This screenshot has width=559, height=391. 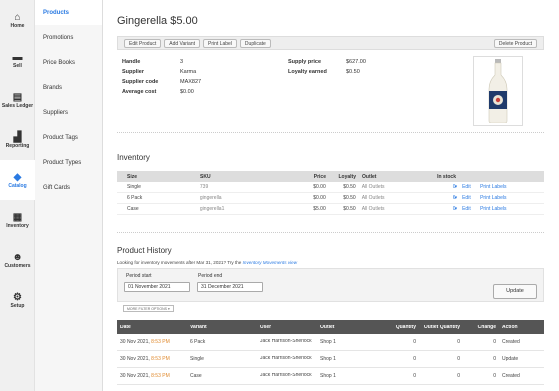 I want to click on detail-value: $627.00, so click(x=356, y=62).